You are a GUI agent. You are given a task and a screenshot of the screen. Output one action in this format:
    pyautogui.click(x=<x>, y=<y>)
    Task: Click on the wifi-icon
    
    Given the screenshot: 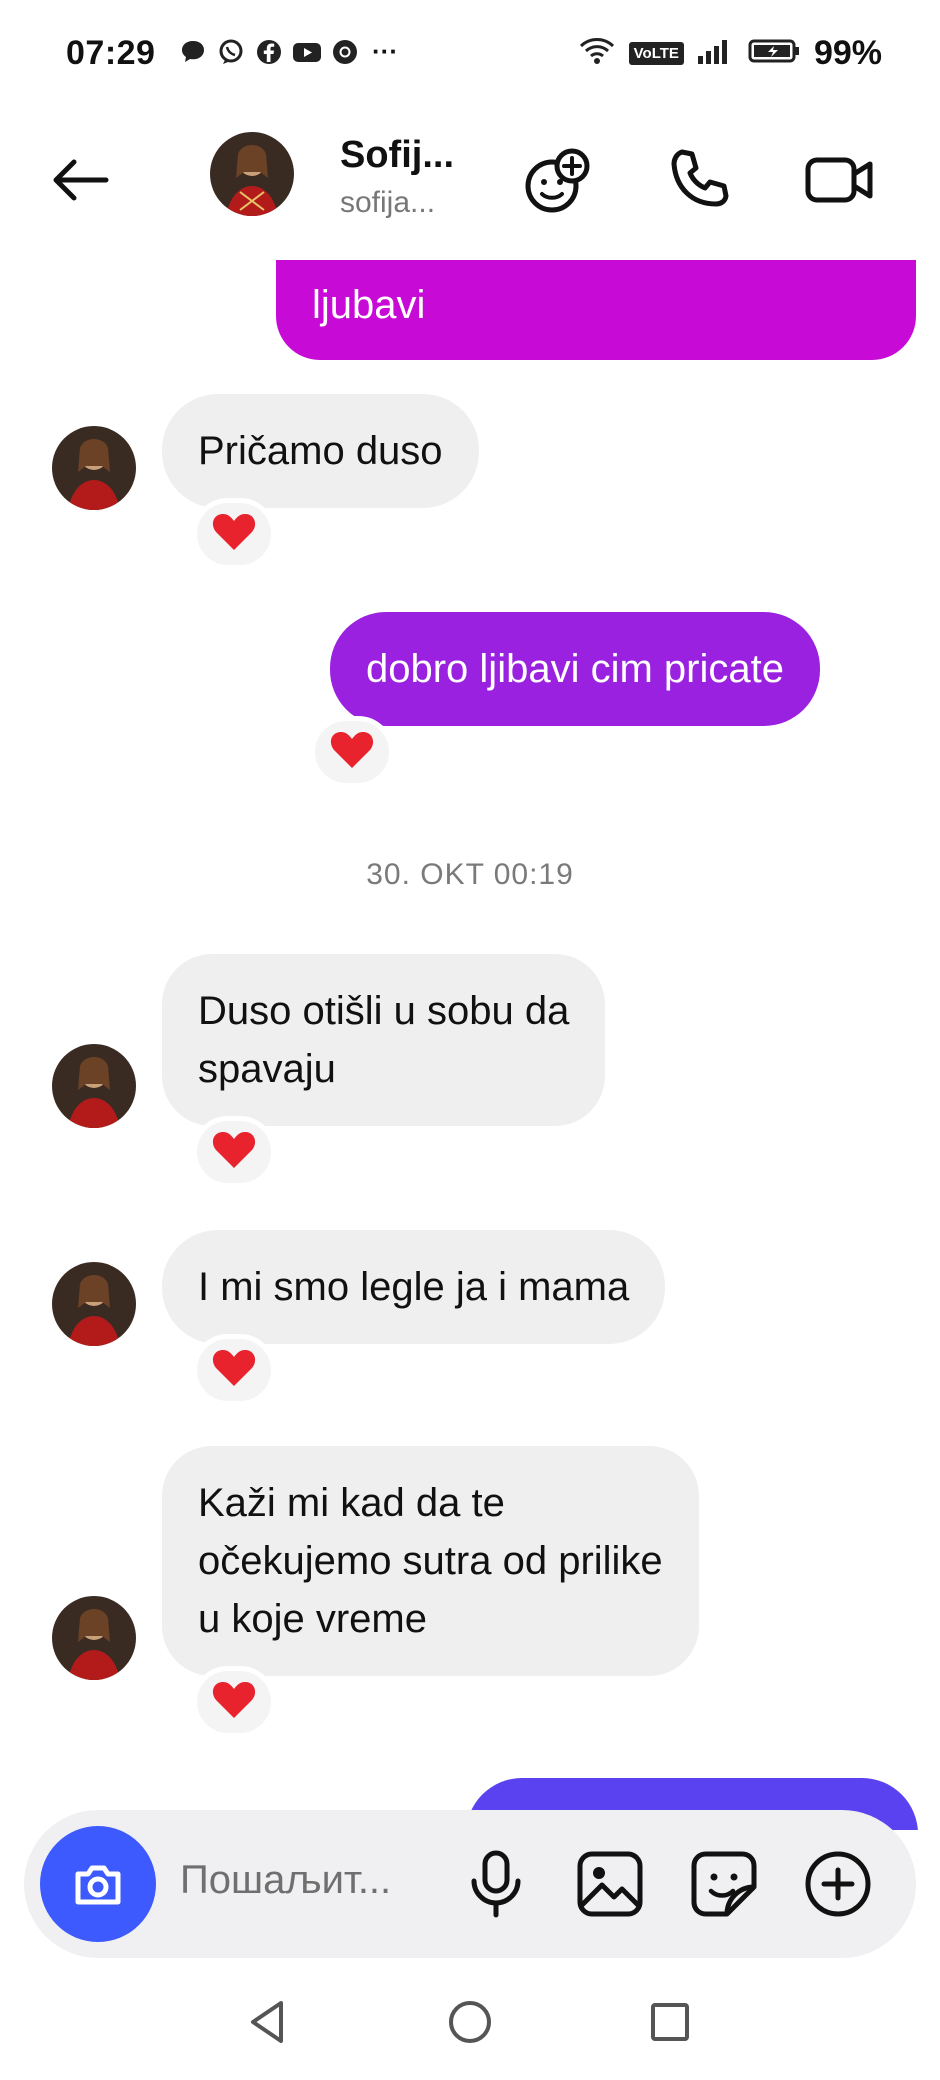 What is the action you would take?
    pyautogui.click(x=597, y=53)
    